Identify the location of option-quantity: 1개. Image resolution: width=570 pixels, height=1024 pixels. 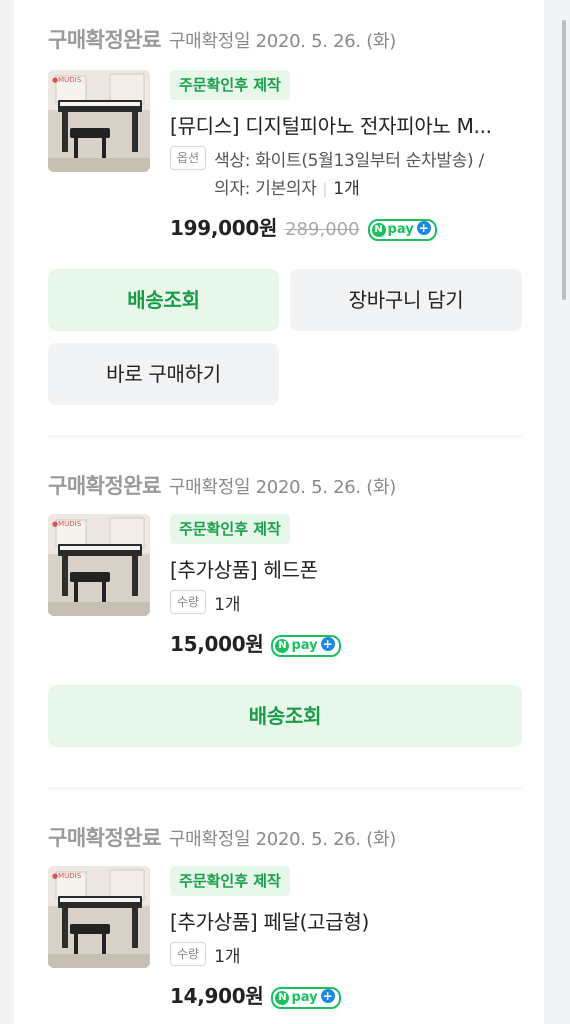
(346, 189).